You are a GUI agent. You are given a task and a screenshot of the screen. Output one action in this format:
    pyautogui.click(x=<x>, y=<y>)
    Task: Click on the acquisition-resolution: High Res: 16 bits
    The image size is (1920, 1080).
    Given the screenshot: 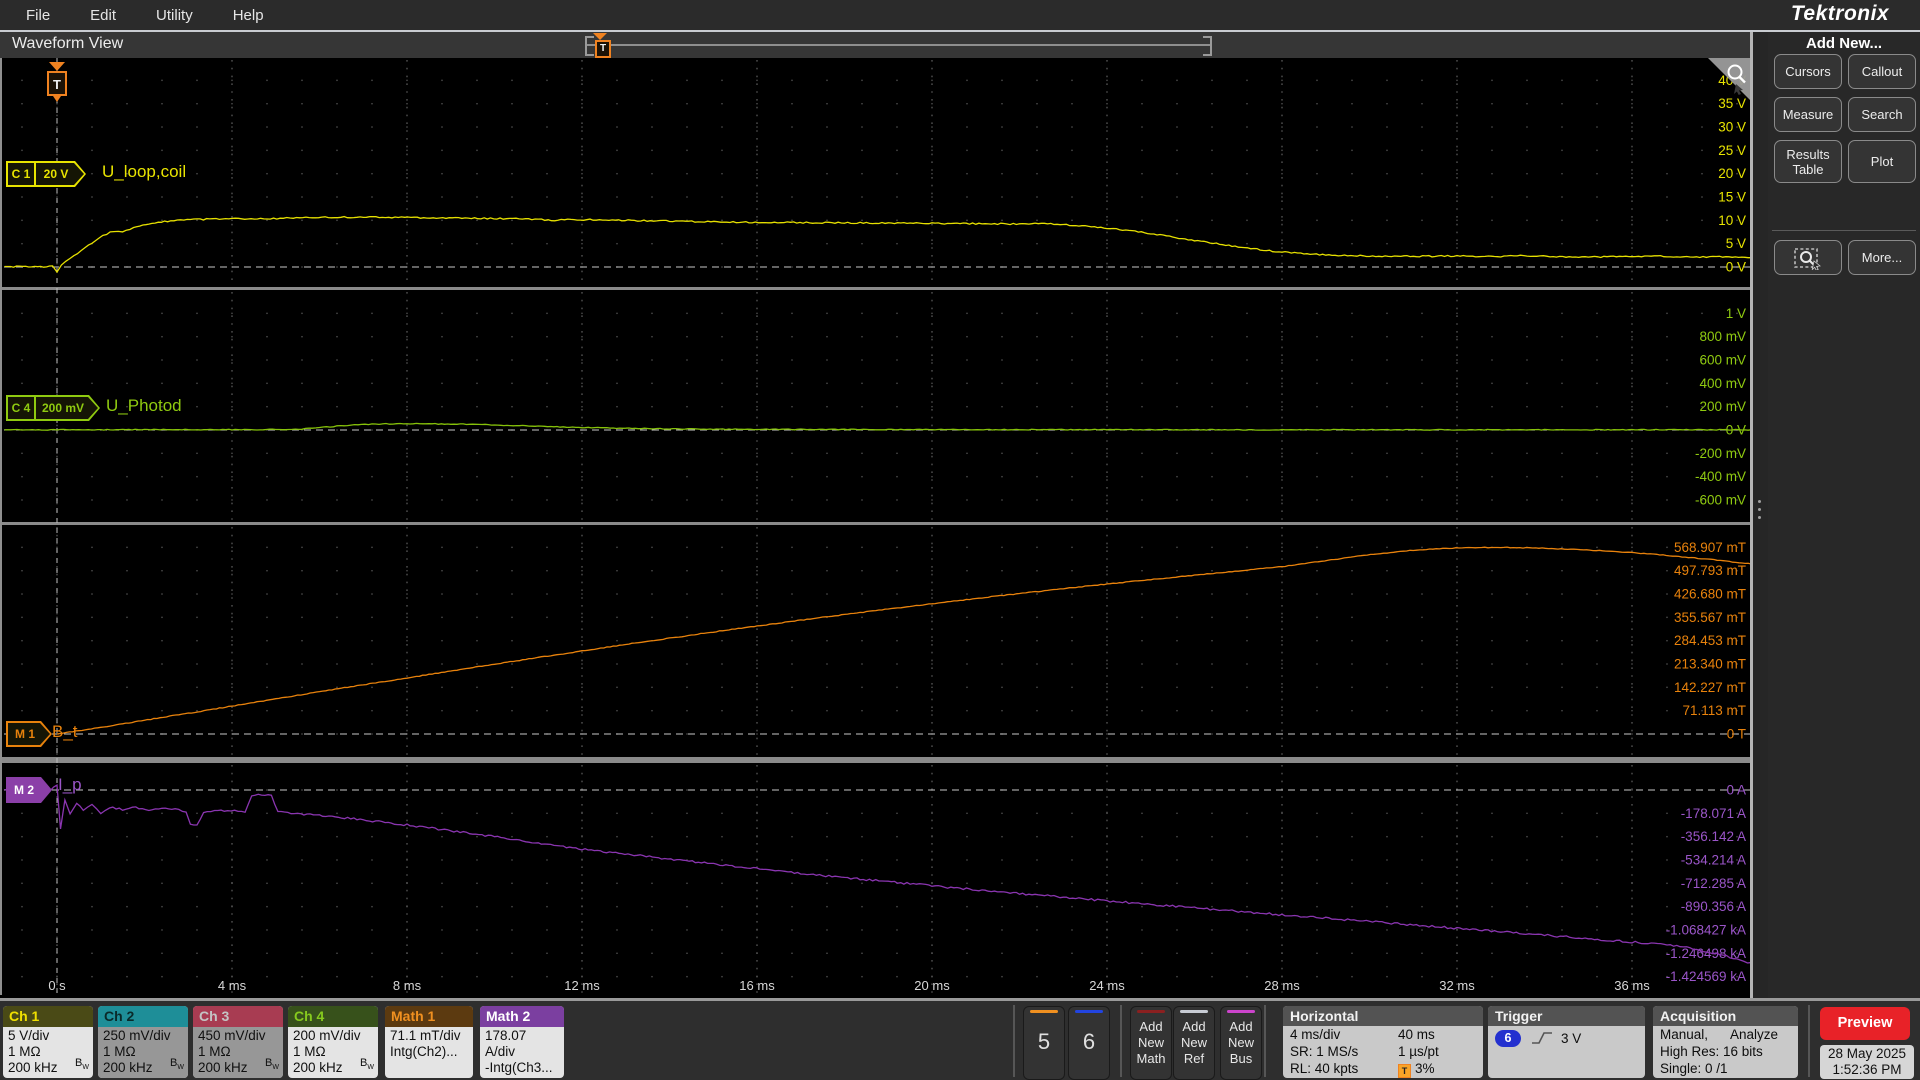 What is the action you would take?
    pyautogui.click(x=1711, y=1051)
    